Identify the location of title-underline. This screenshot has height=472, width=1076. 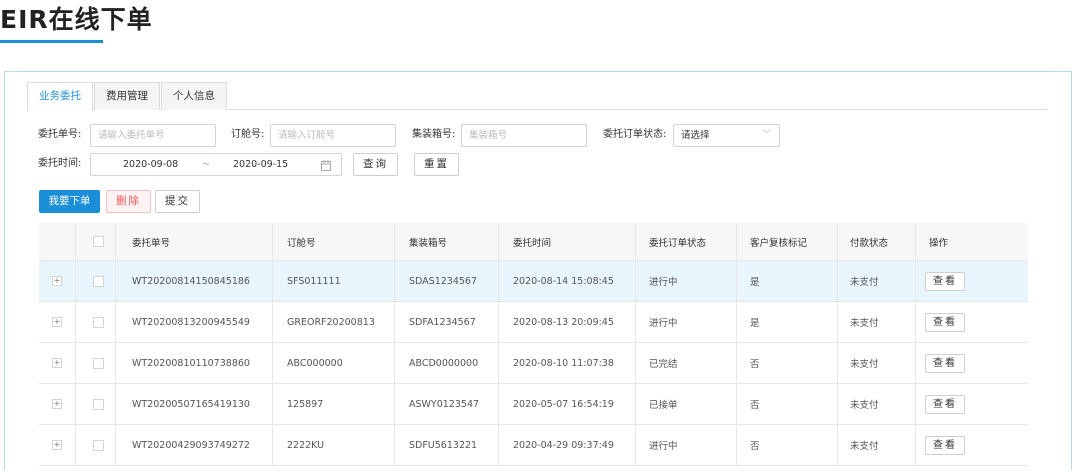
(51, 41).